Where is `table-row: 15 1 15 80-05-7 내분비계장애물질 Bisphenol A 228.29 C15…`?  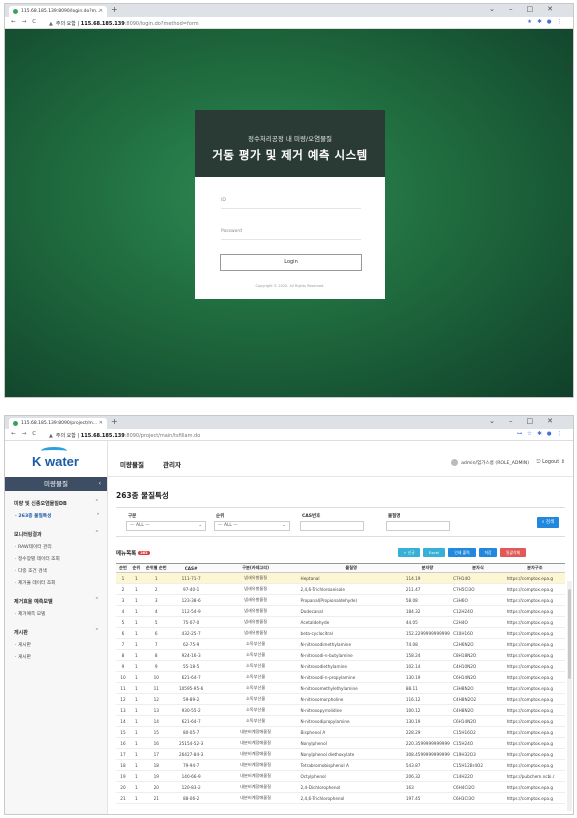
table-row: 15 1 15 80-05-7 내분비계장애물질 Bisphenol A 228.29 C15… is located at coordinates (340, 732).